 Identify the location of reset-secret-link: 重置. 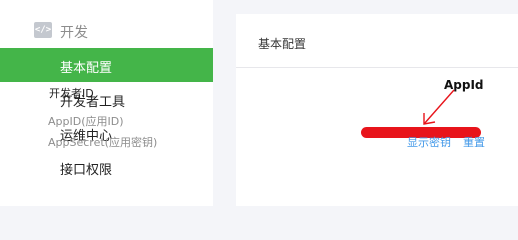
(474, 142).